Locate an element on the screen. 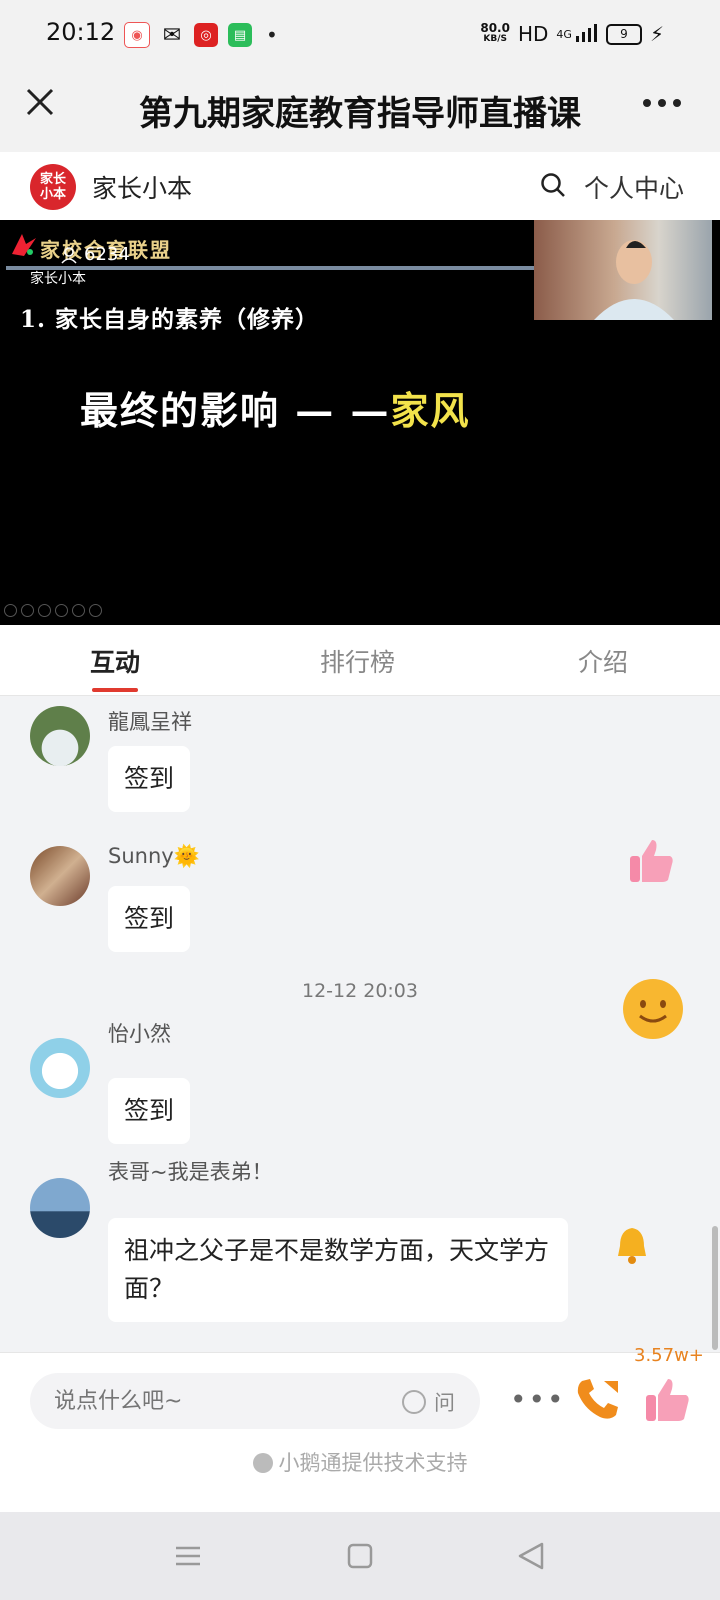 Image resolution: width=720 pixels, height=1600 pixels. hd-indicator: HD is located at coordinates (533, 34).